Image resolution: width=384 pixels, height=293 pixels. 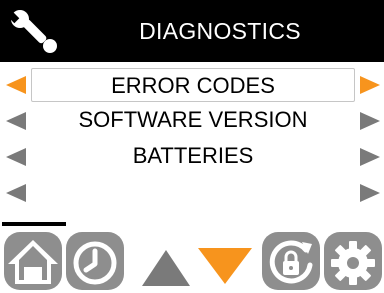 I want to click on menu-item-label: BATTERIES, so click(x=193, y=155).